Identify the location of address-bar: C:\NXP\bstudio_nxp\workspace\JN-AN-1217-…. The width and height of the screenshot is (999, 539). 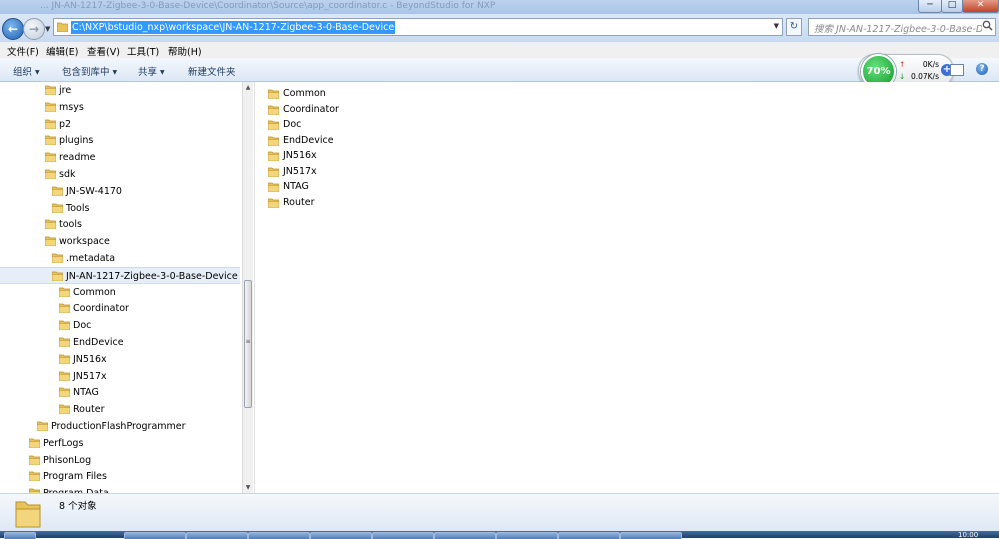
(418, 27).